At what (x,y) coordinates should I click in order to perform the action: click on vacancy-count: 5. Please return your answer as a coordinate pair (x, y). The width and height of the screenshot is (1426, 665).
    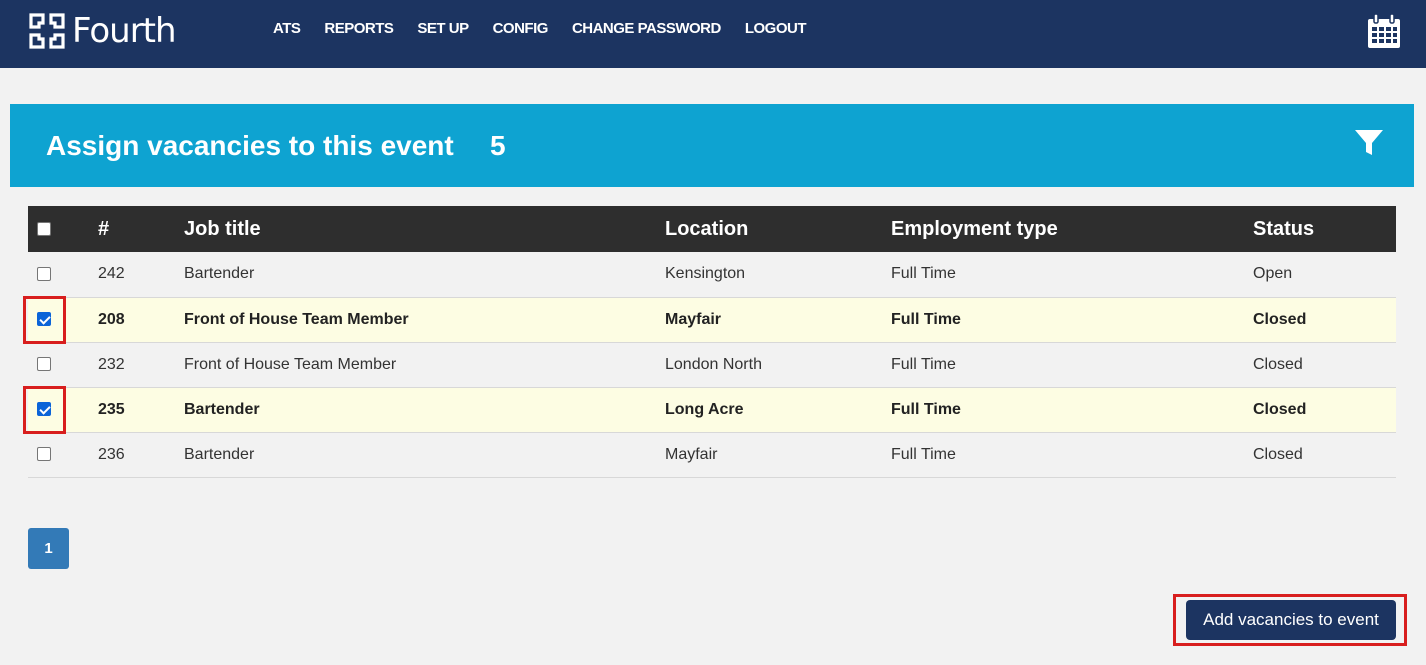
    Looking at the image, I should click on (498, 145).